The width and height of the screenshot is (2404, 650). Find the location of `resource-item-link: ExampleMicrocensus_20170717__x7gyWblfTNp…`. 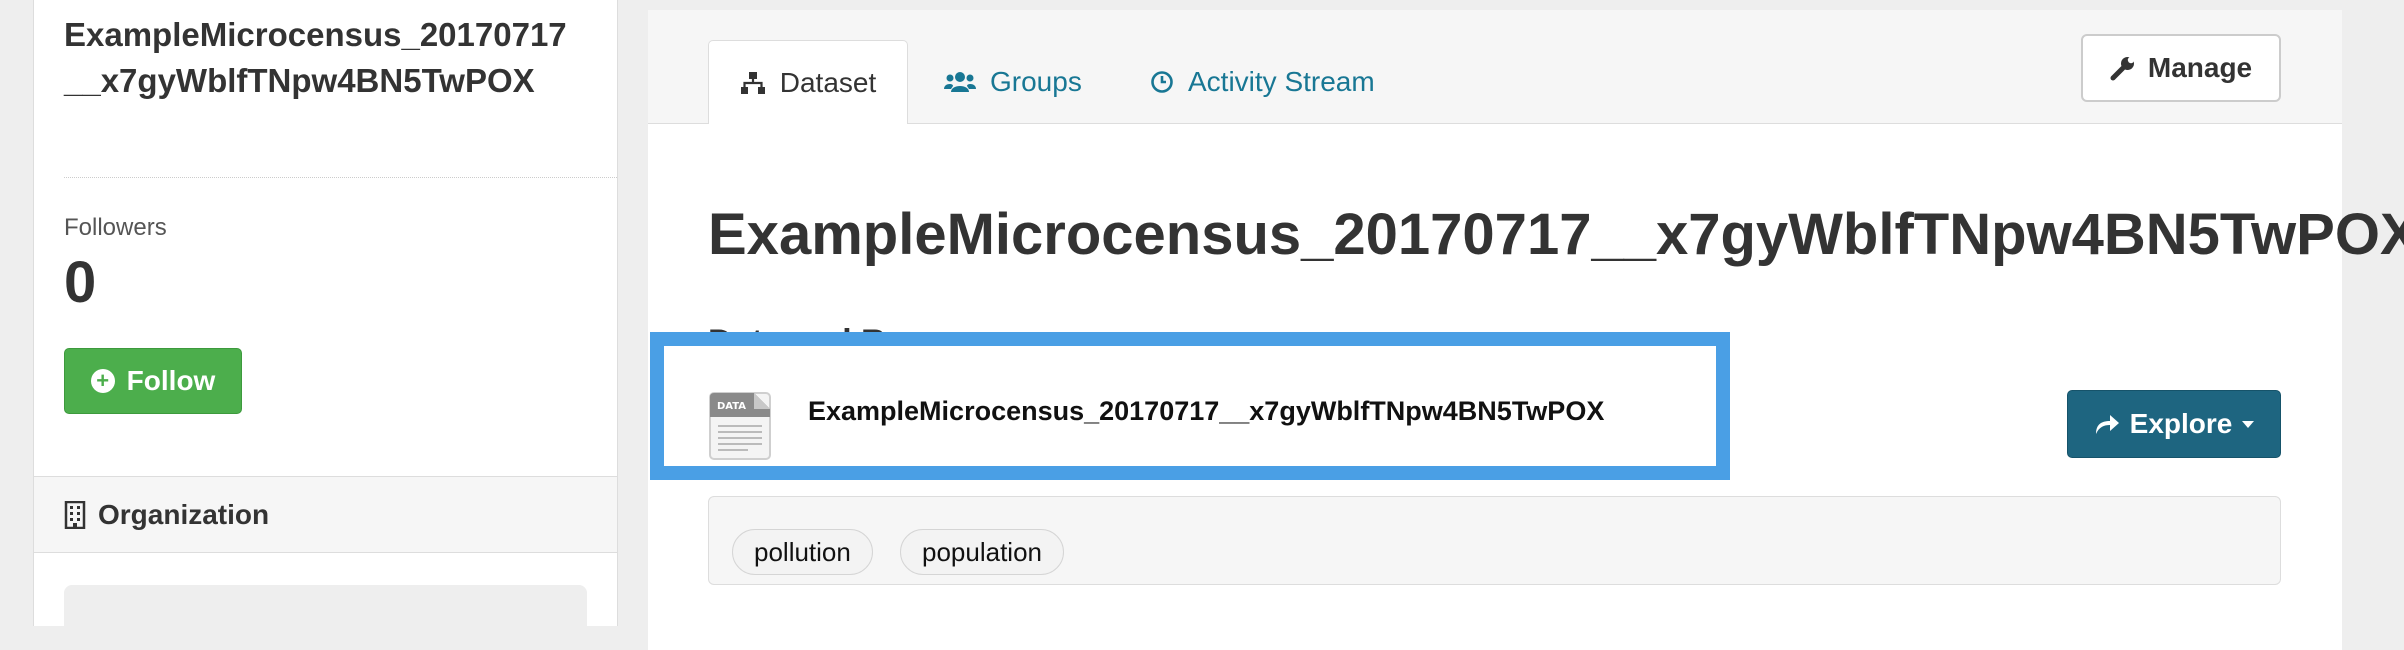

resource-item-link: ExampleMicrocensus_20170717__x7gyWblfTNp… is located at coordinates (1206, 411).